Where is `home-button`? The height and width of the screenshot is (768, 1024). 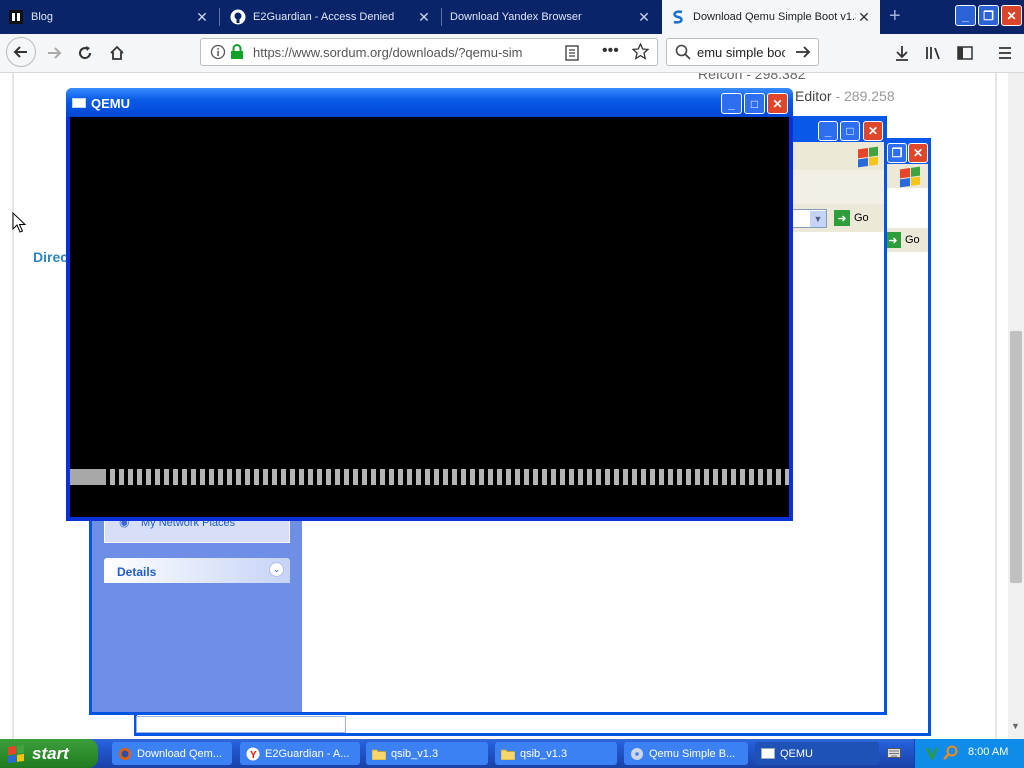 home-button is located at coordinates (117, 53).